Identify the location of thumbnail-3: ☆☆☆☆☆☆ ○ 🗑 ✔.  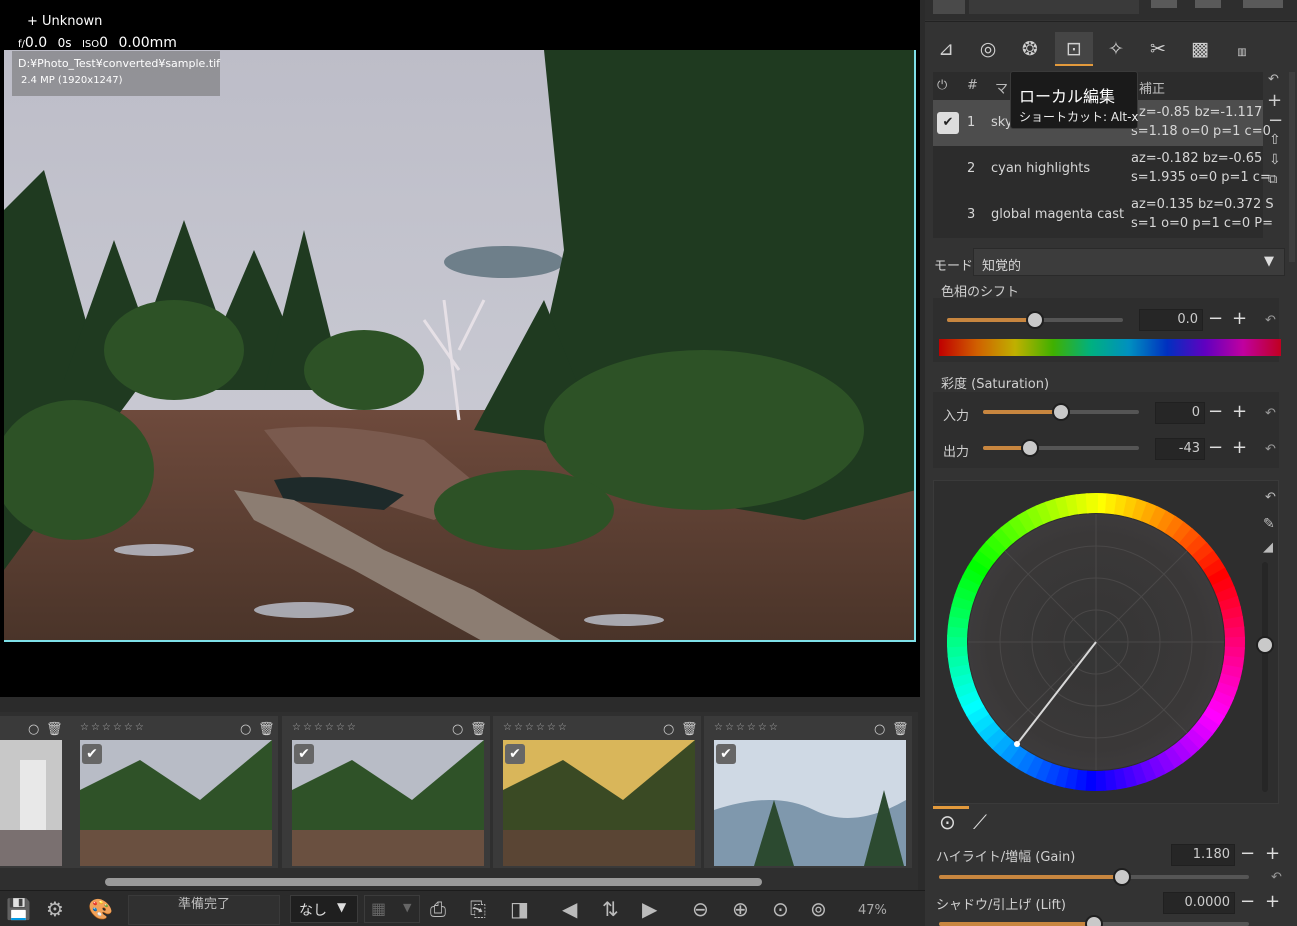
(597, 792).